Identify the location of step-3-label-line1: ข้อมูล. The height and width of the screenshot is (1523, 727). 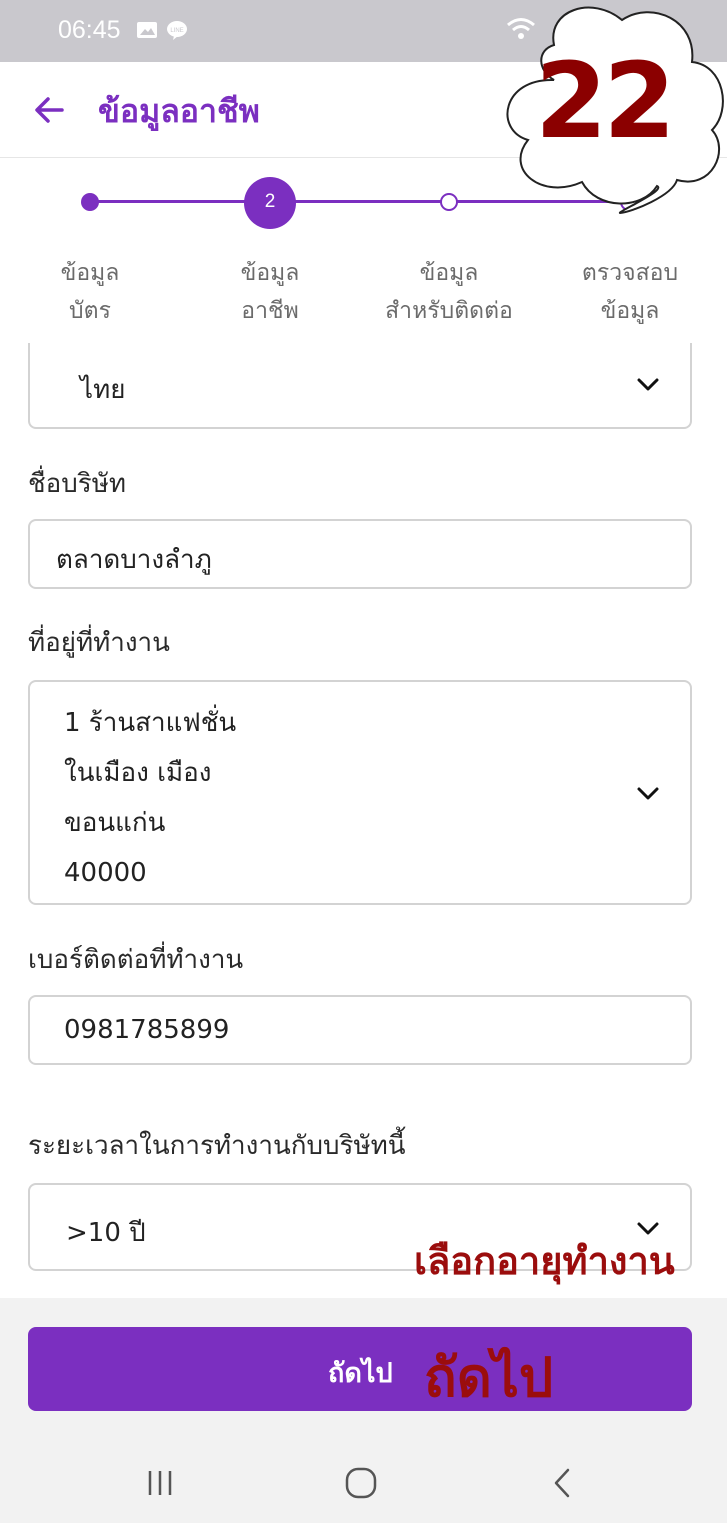
(449, 273).